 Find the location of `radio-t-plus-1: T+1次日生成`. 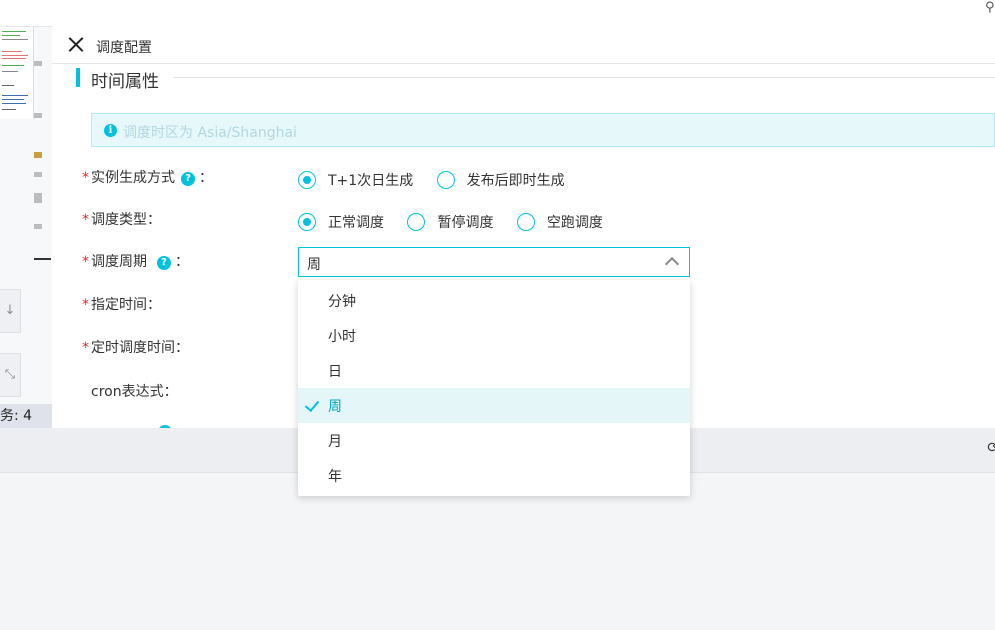

radio-t-plus-1: T+1次日生成 is located at coordinates (355, 180).